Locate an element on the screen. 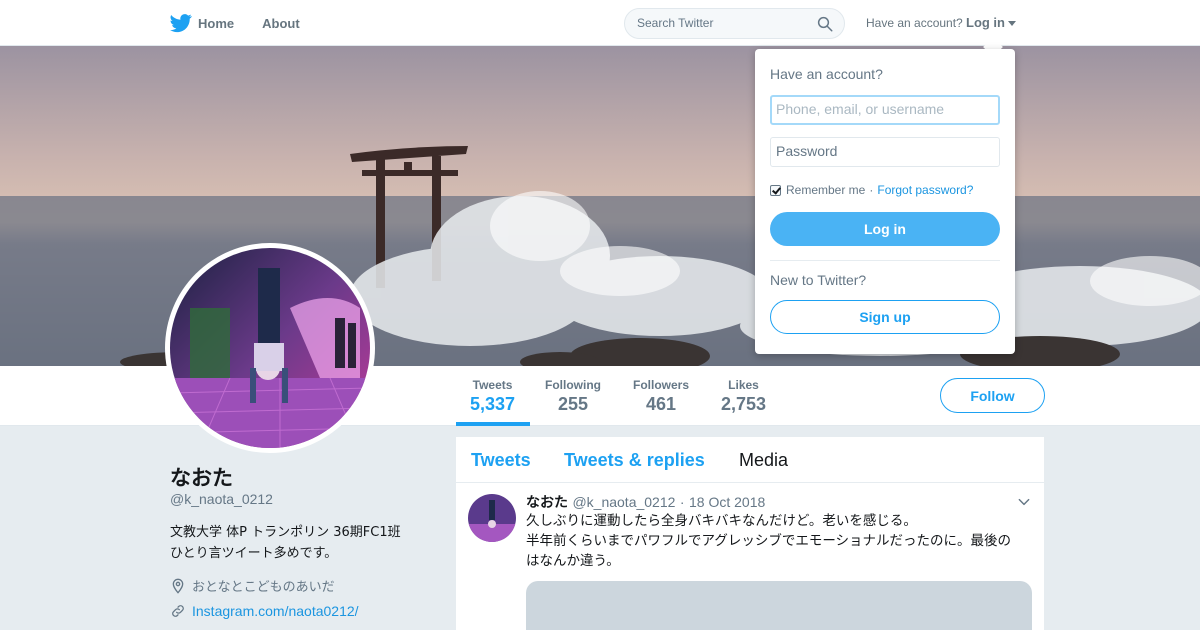 The height and width of the screenshot is (630, 1200). divider is located at coordinates (885, 260).